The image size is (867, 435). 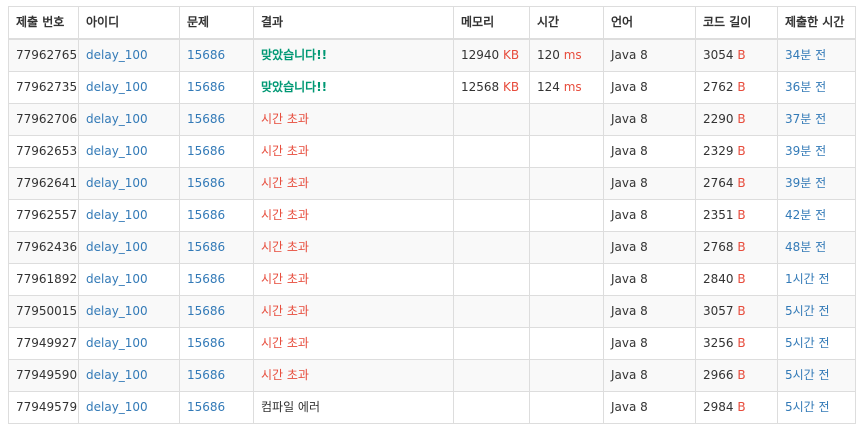 I want to click on solution-id-cell: 77962641, so click(x=43, y=183).